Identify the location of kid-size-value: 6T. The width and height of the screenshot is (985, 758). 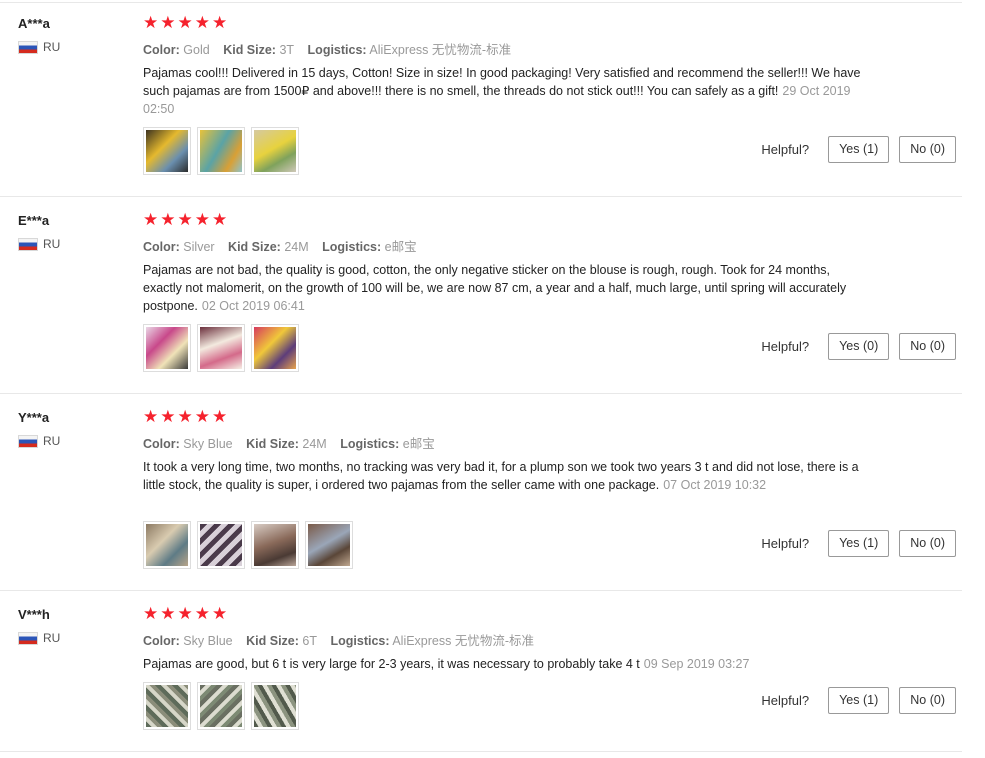
(309, 641).